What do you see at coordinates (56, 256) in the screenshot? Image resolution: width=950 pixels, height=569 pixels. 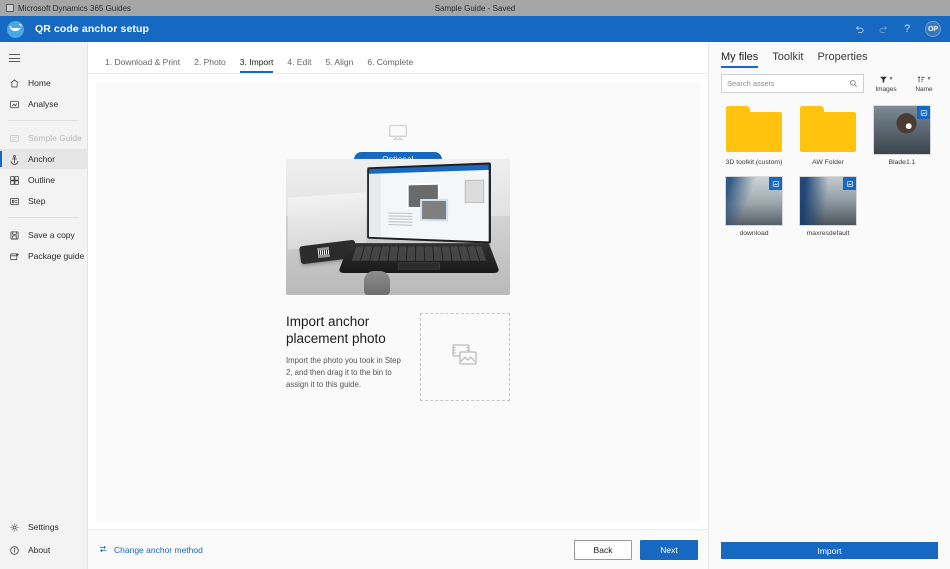 I see `sidebar-item-label: Package guide` at bounding box center [56, 256].